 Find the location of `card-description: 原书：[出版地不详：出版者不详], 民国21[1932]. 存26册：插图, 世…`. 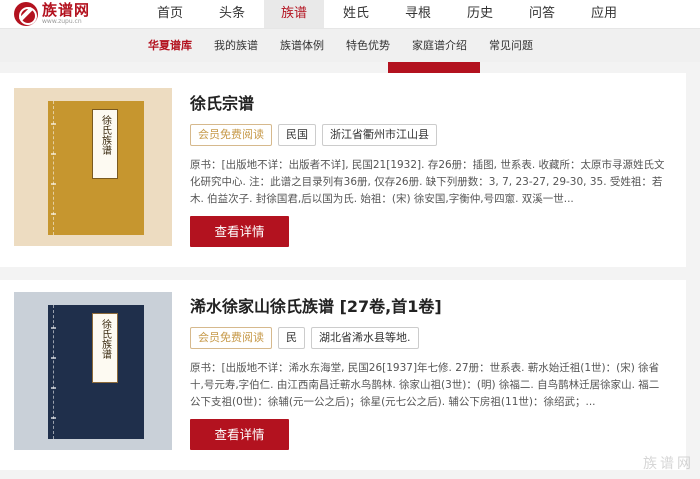

card-description: 原书：[出版地不详：出版者不详], 民国21[1932]. 存26册：插图, 世… is located at coordinates (427, 182).